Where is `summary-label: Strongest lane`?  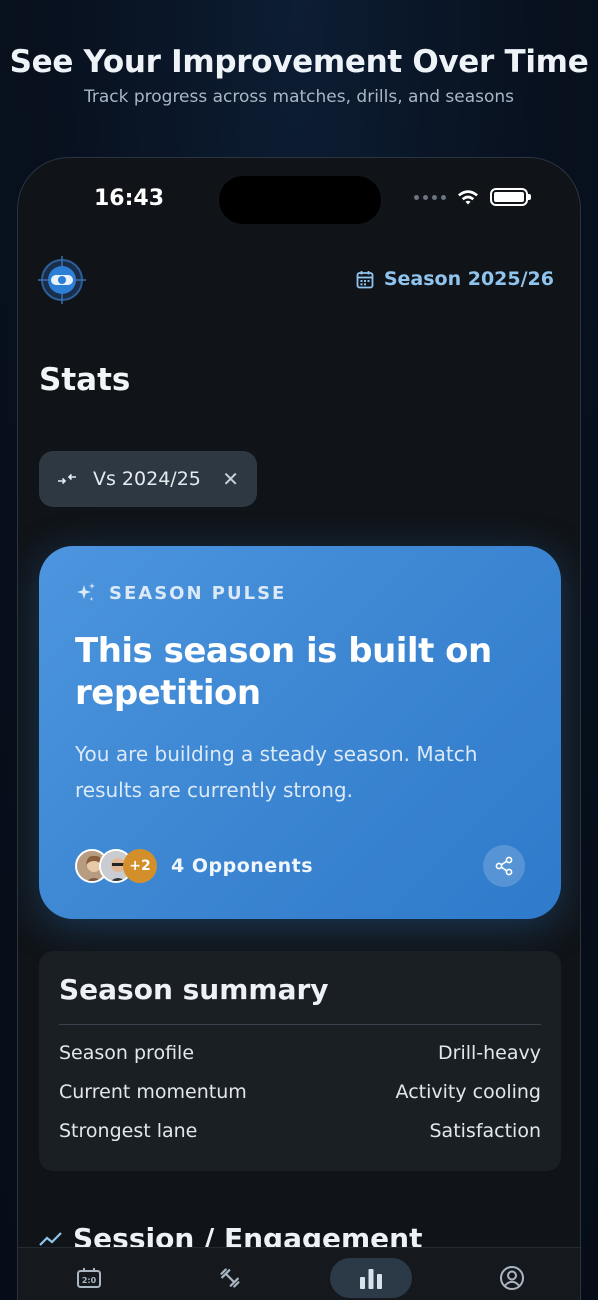
summary-label: Strongest lane is located at coordinates (128, 1131).